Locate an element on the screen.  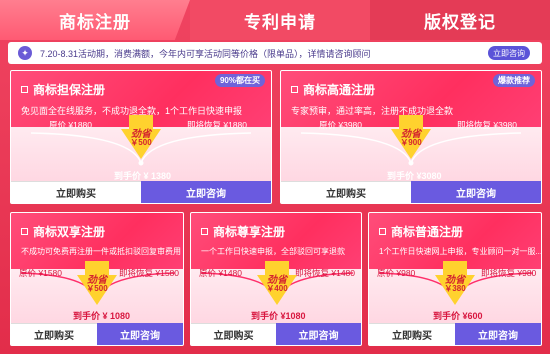
card-title: 商标担保注册 is located at coordinates (69, 90).